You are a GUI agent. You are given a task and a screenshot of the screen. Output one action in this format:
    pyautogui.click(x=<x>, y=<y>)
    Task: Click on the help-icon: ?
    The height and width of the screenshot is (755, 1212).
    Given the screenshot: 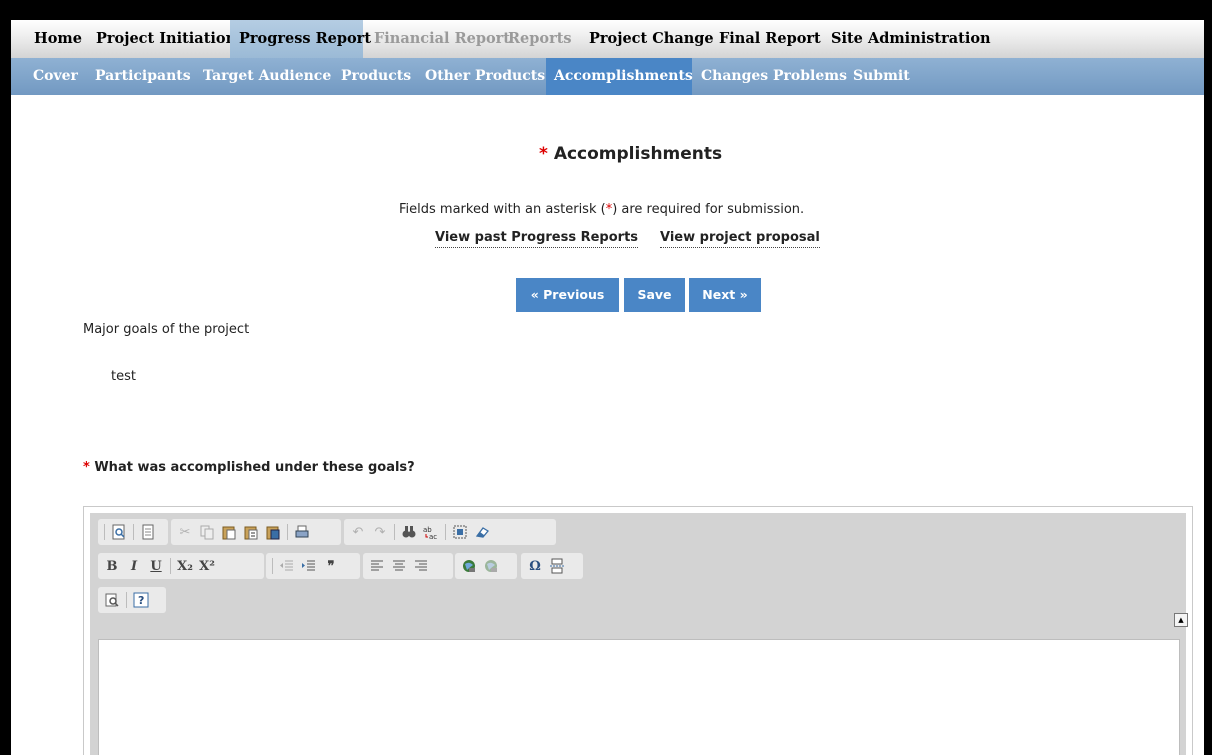 What is the action you would take?
    pyautogui.click(x=141, y=600)
    